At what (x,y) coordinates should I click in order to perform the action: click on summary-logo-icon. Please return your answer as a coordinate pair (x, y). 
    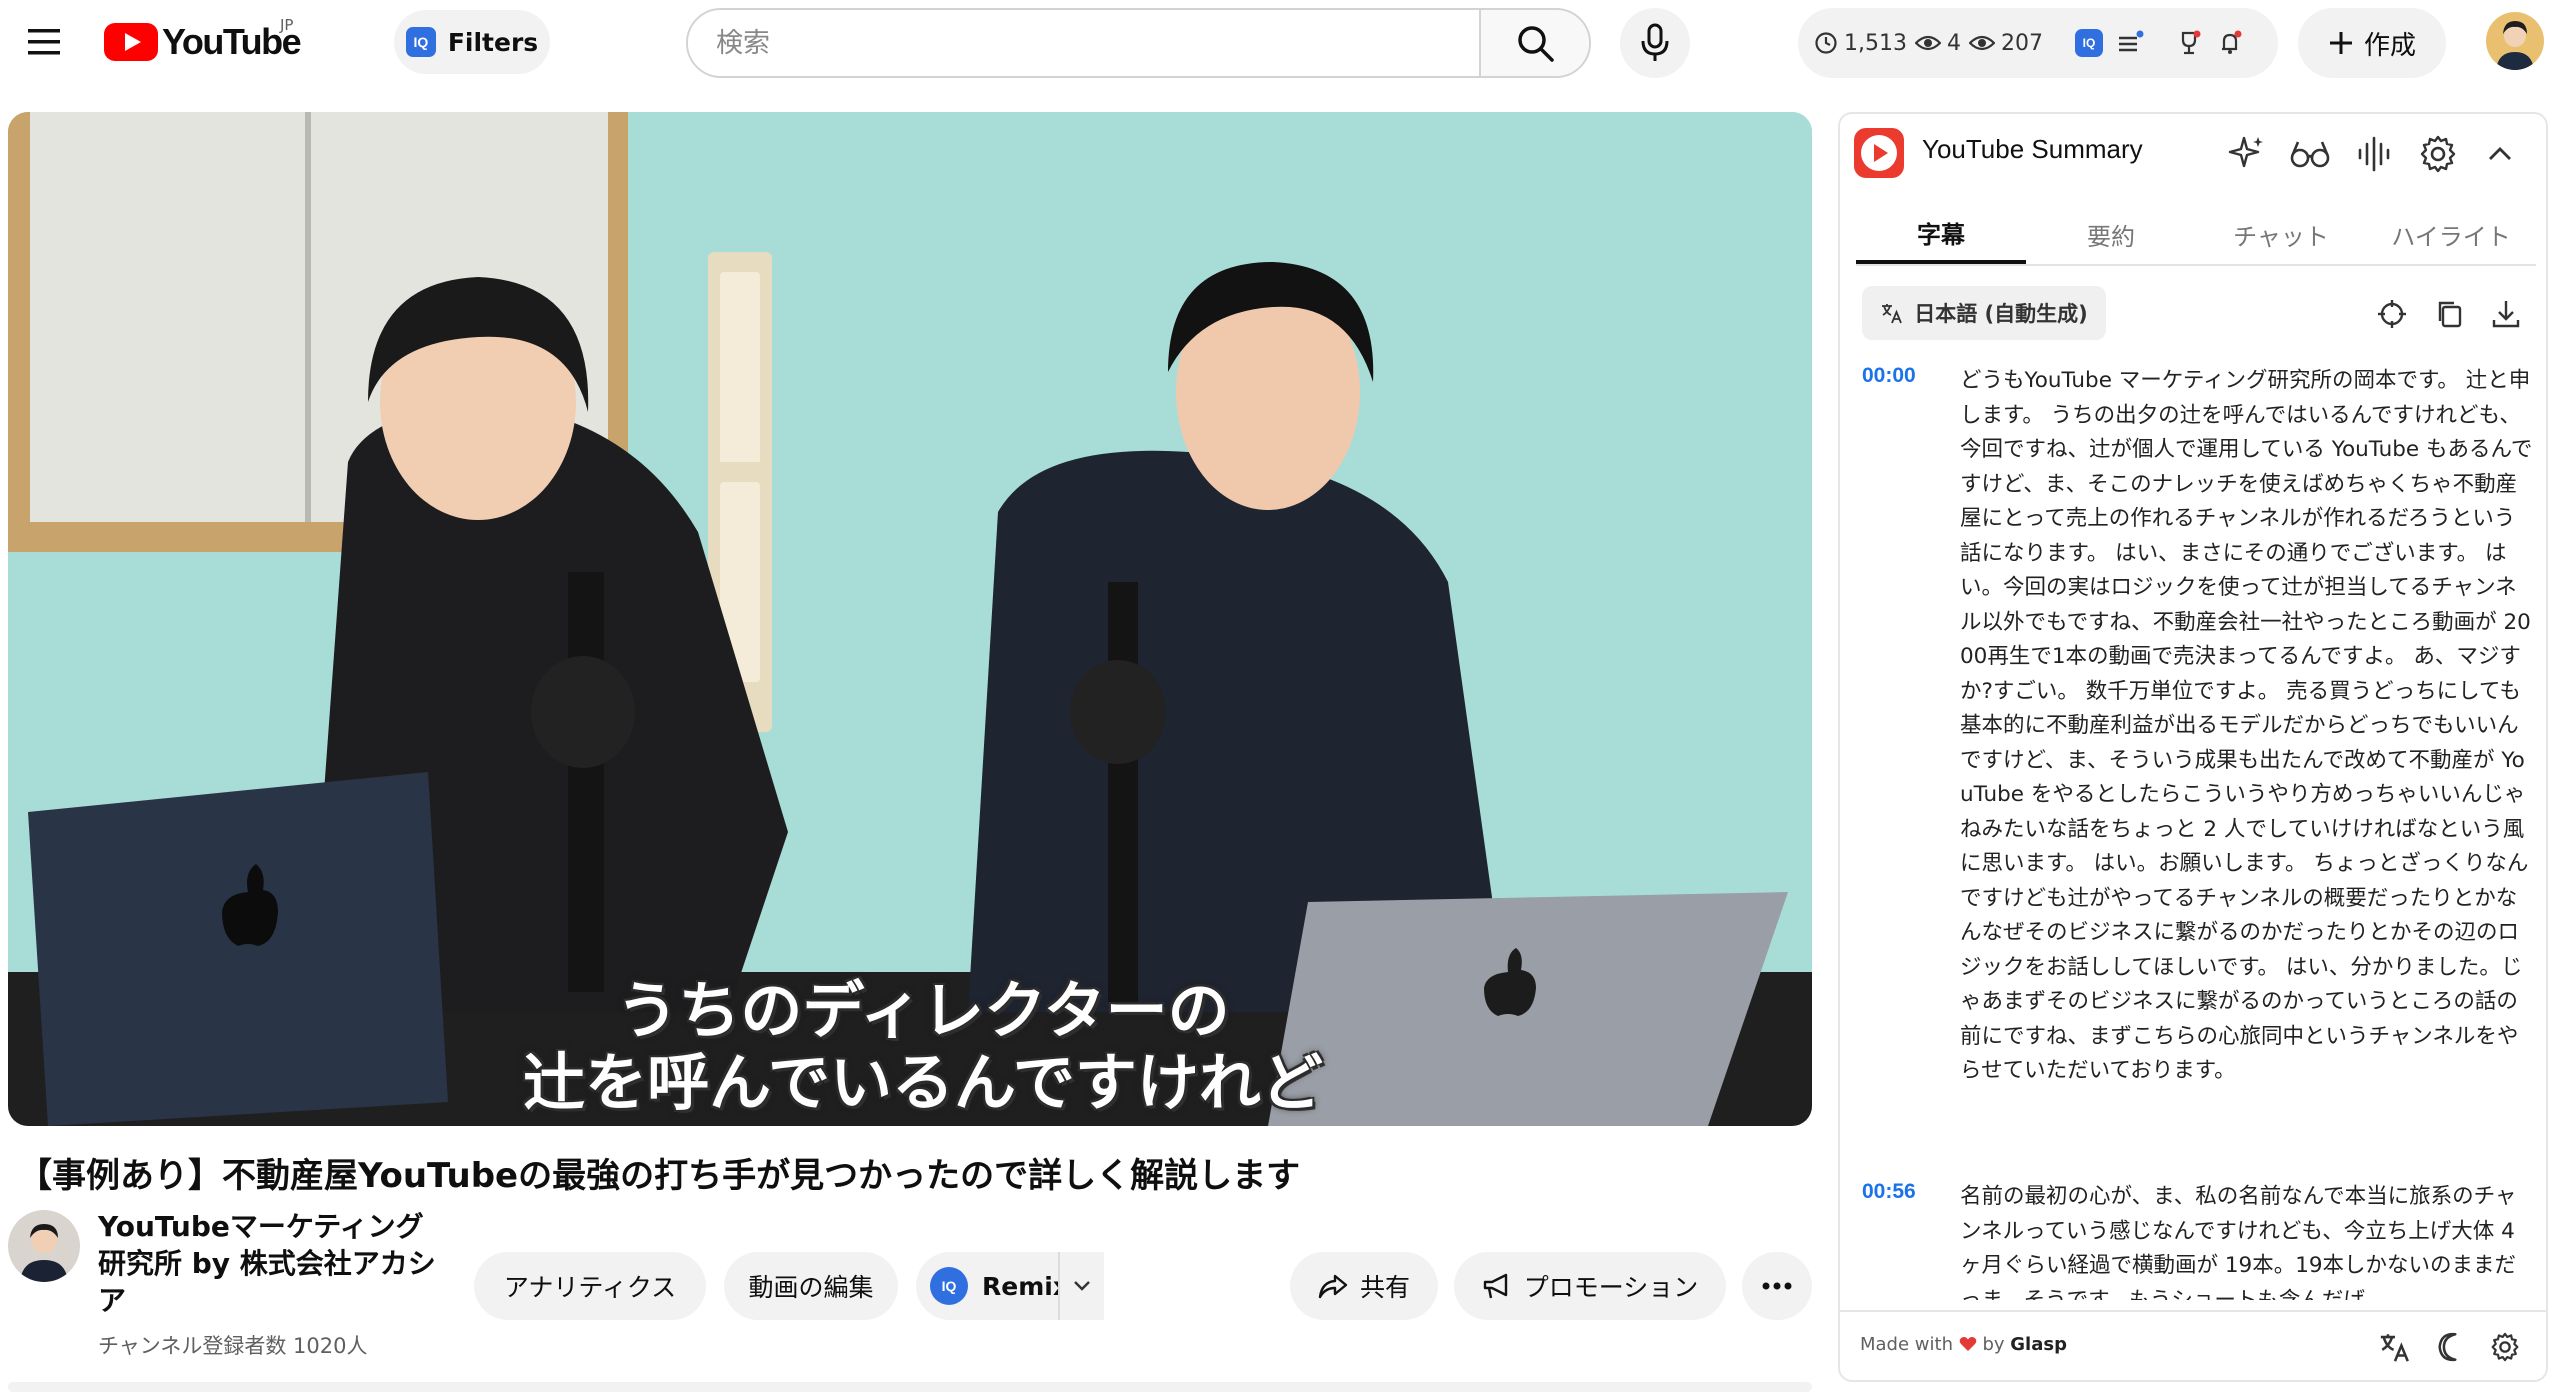
    Looking at the image, I should click on (1879, 153).